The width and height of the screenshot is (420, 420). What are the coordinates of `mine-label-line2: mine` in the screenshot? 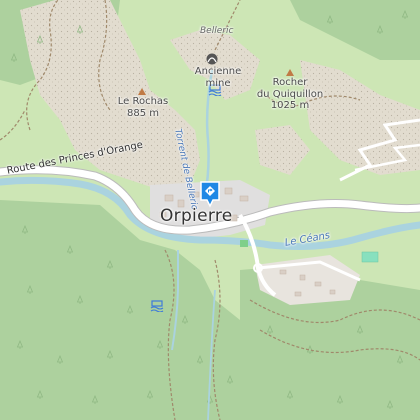 It's located at (218, 83).